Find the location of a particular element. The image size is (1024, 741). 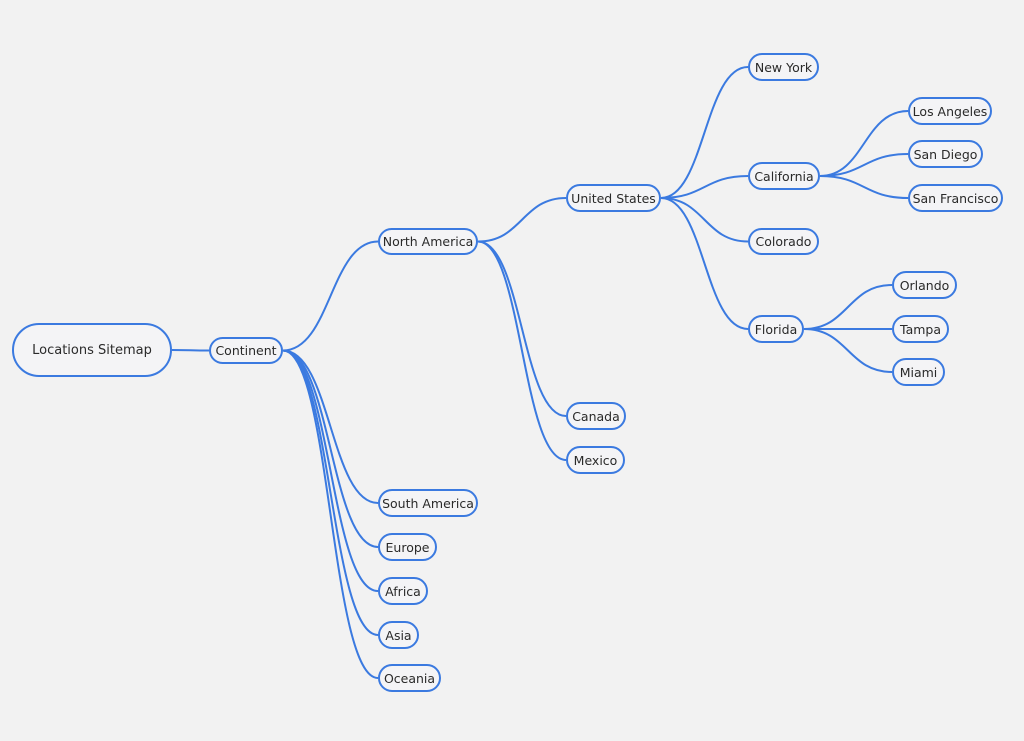

connector-united_states-colorado is located at coordinates (704, 220).